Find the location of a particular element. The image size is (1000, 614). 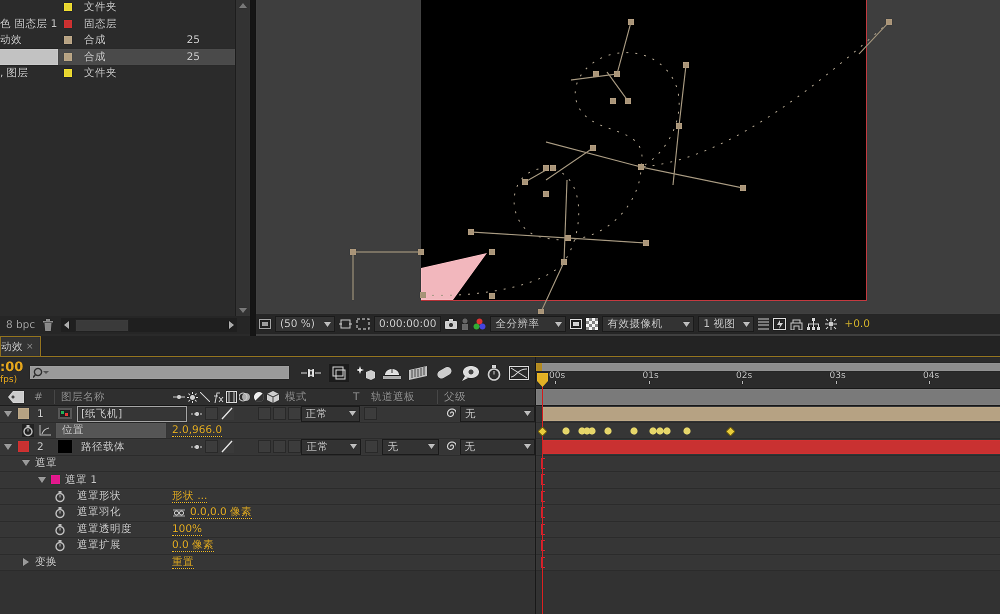

dashed-rectangle-icon is located at coordinates (363, 324).